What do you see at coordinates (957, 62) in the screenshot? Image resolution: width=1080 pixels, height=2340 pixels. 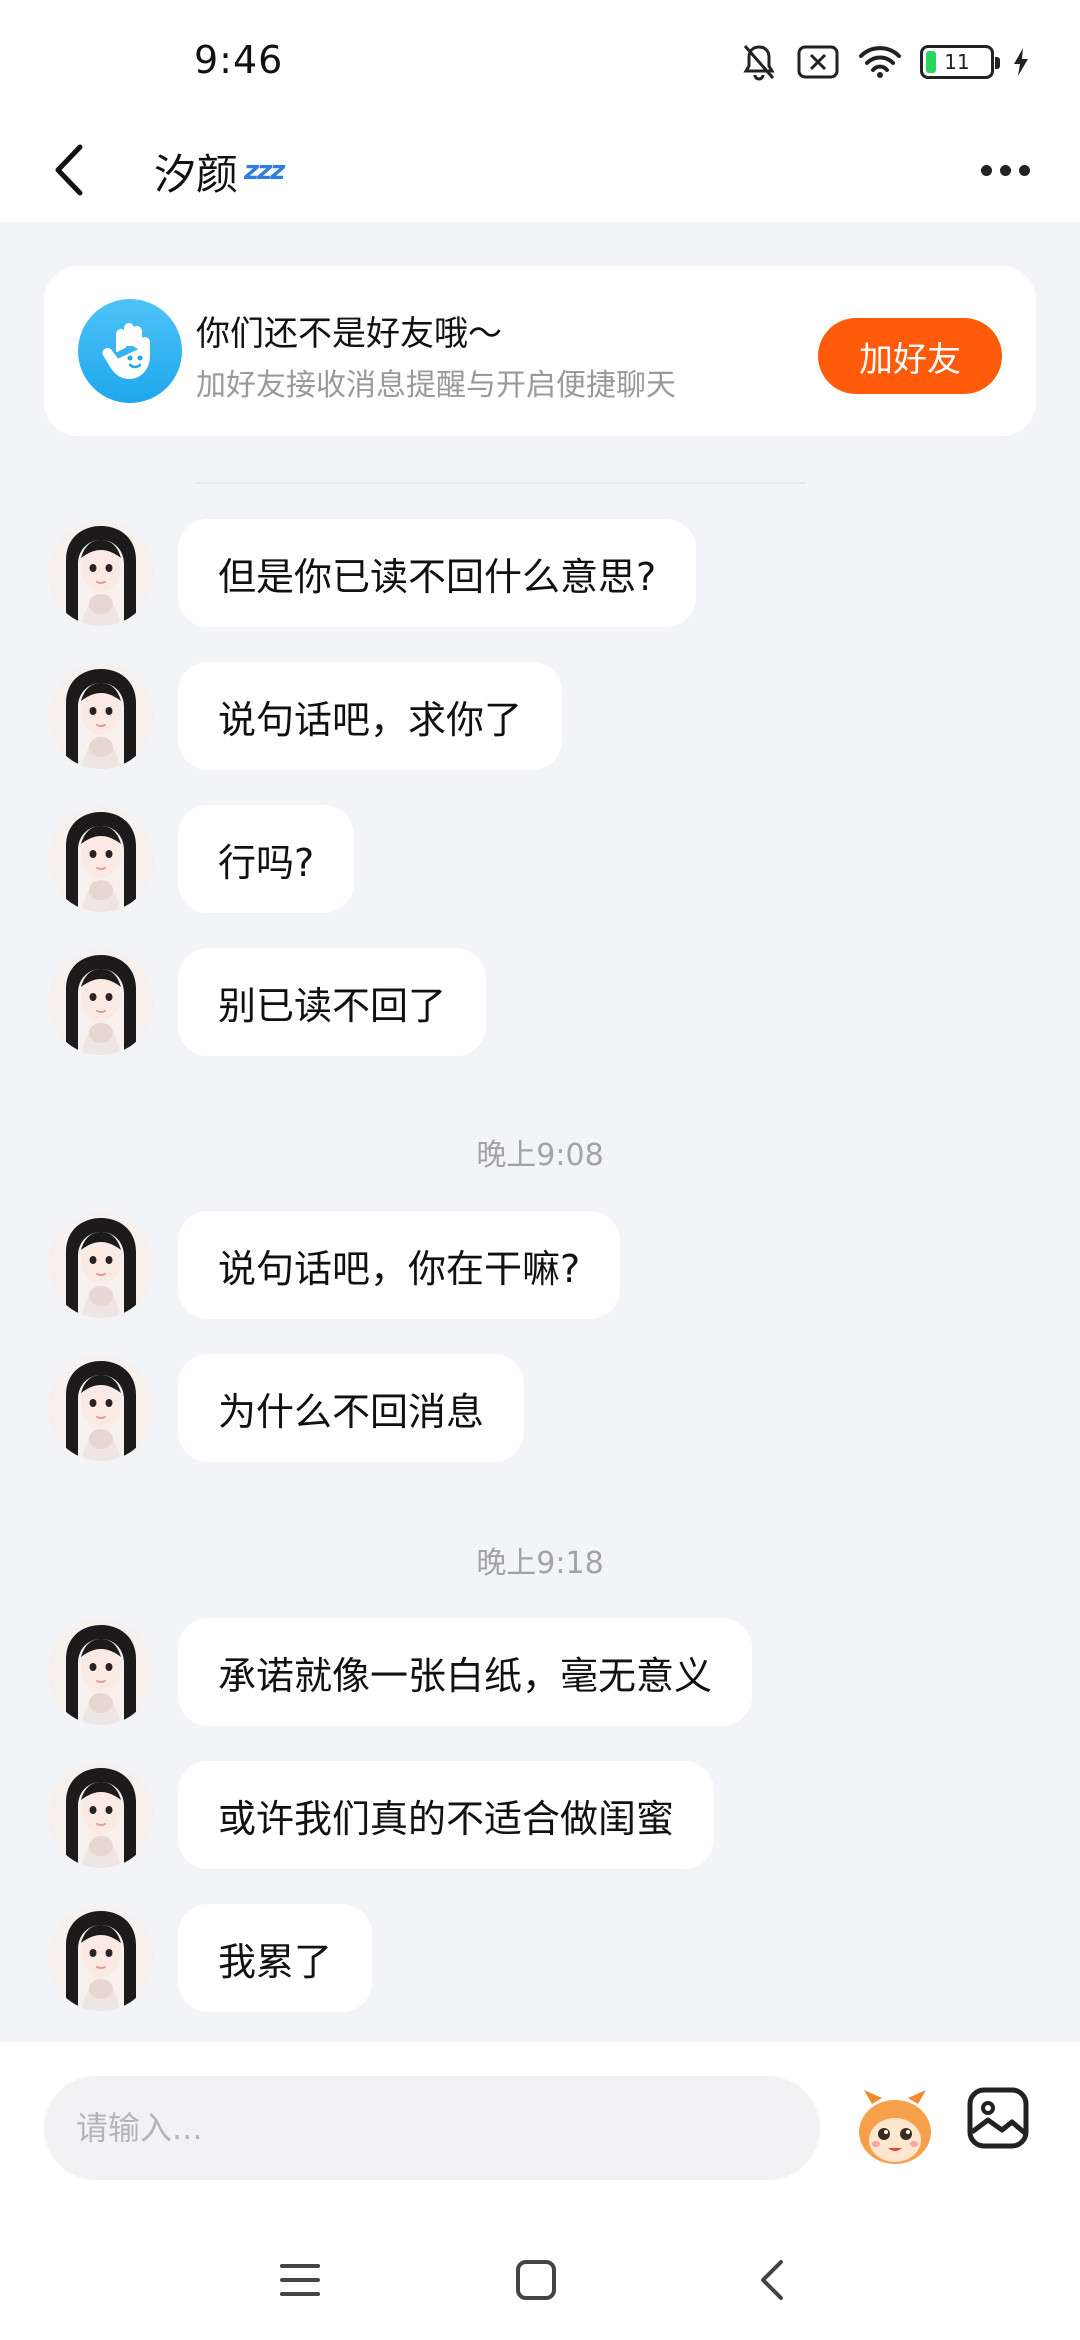 I see `battery-level: 11` at bounding box center [957, 62].